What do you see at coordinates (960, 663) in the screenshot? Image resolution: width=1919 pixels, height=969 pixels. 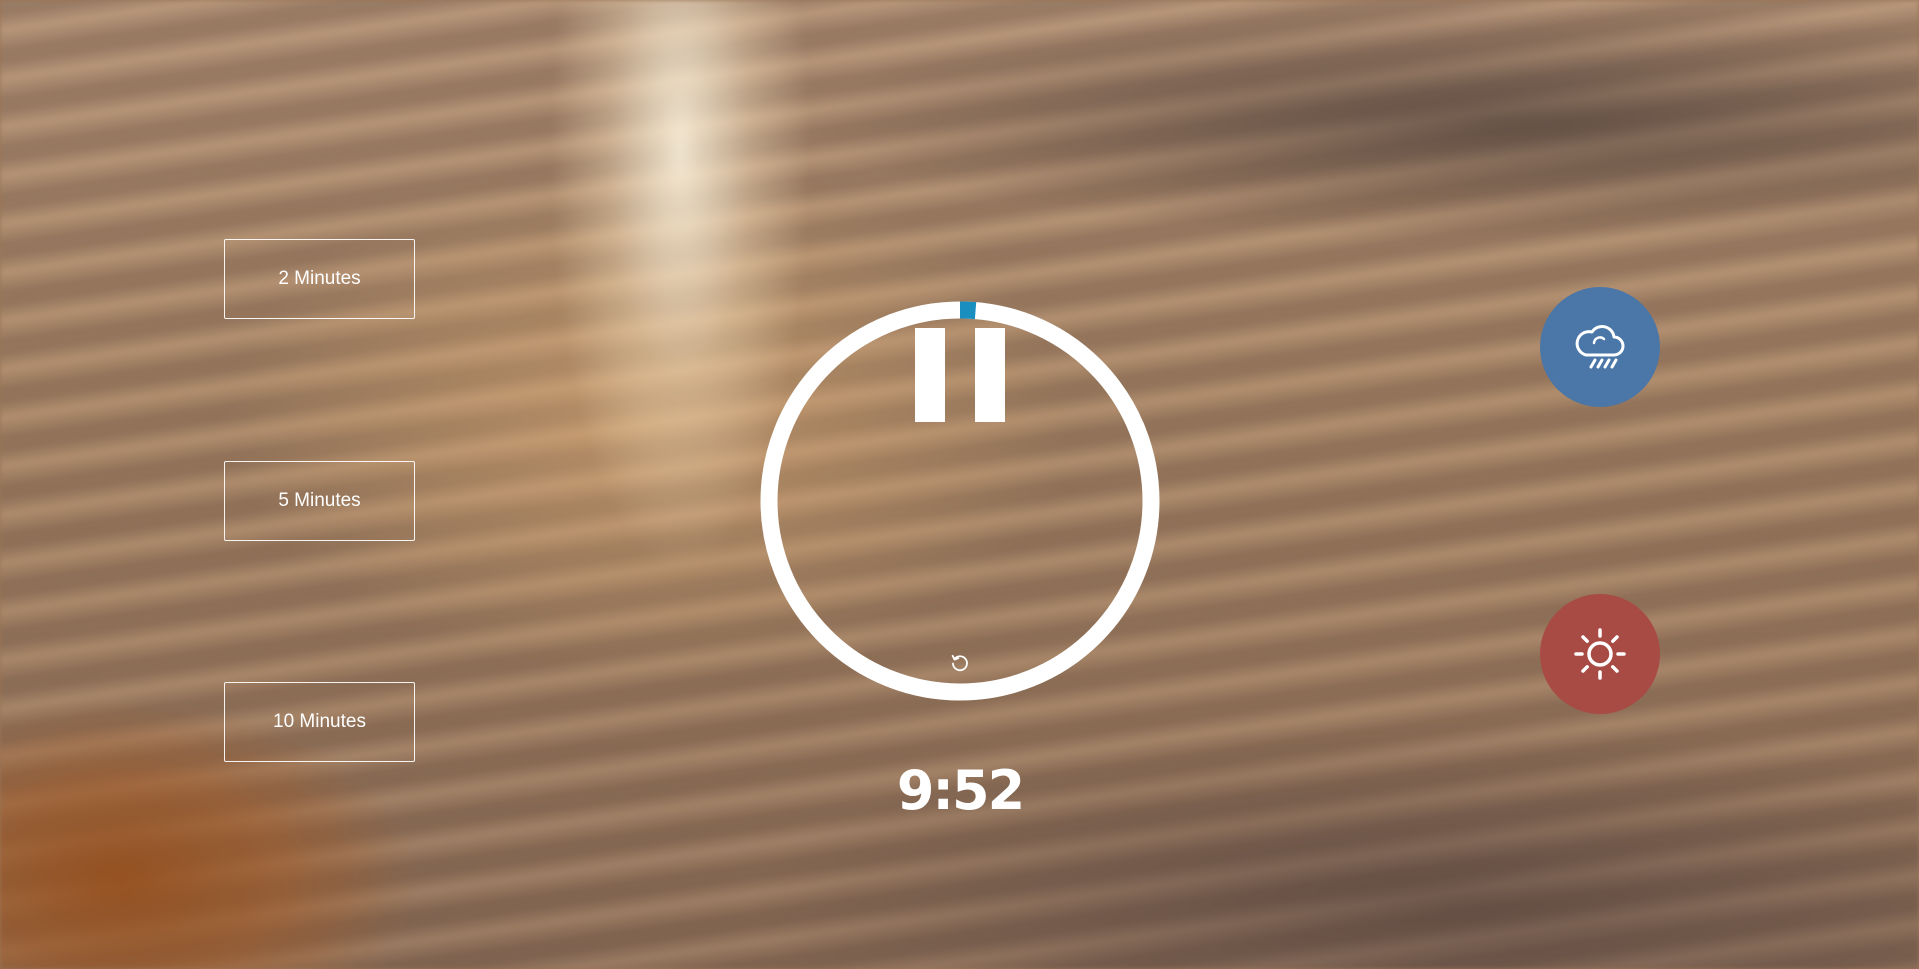 I see `reset-icon` at bounding box center [960, 663].